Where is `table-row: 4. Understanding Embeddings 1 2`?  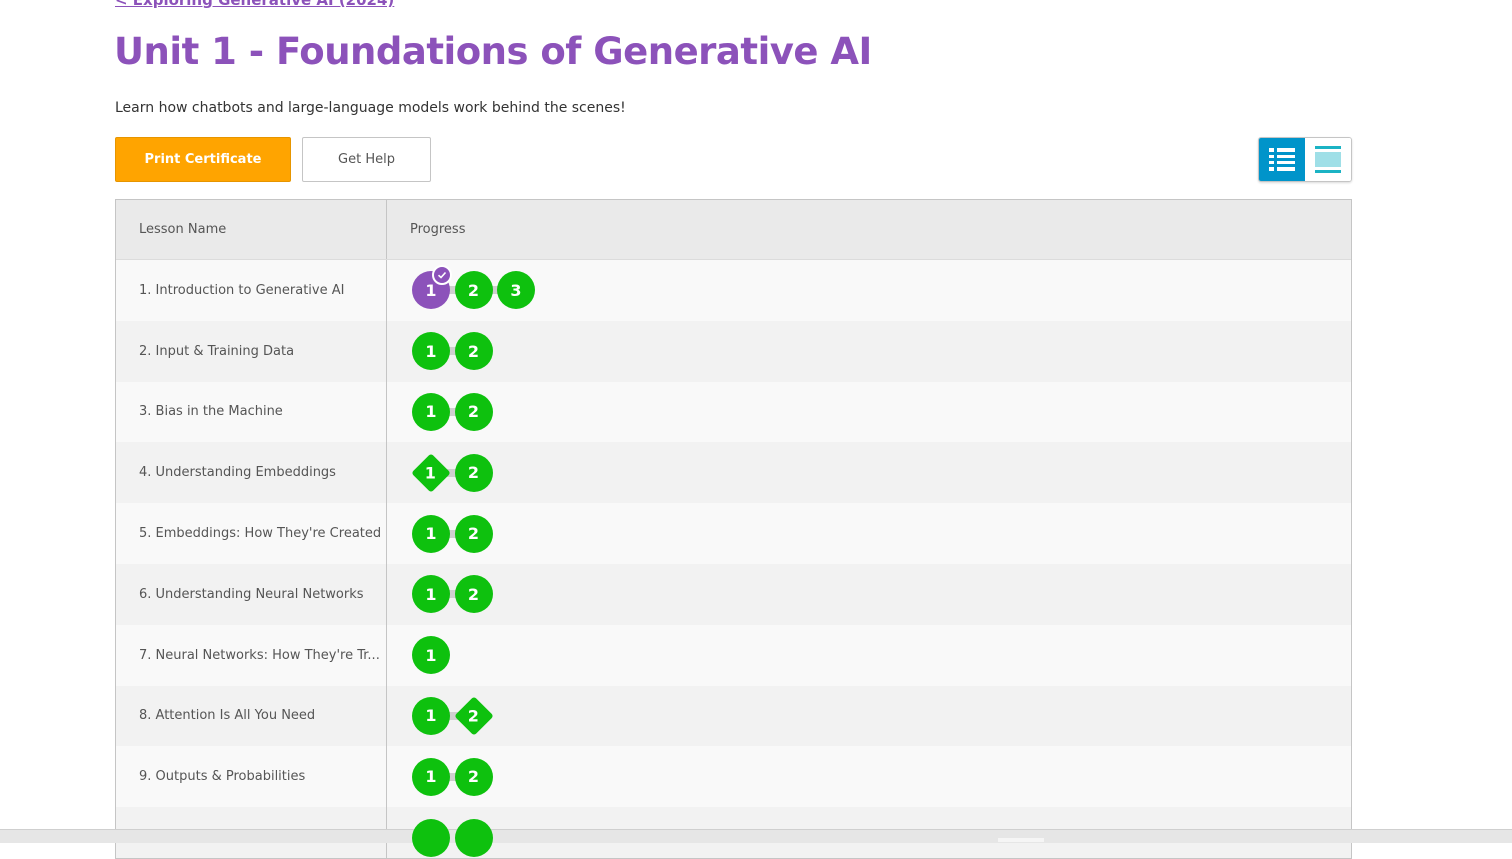 table-row: 4. Understanding Embeddings 1 2 is located at coordinates (733, 473).